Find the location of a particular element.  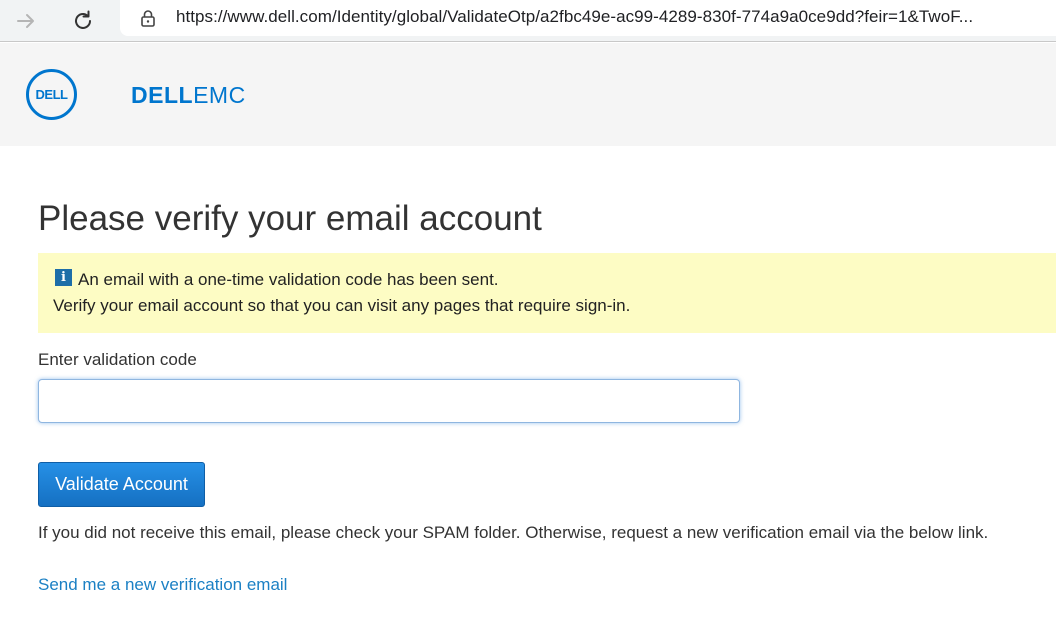

reload-button is located at coordinates (83, 21).